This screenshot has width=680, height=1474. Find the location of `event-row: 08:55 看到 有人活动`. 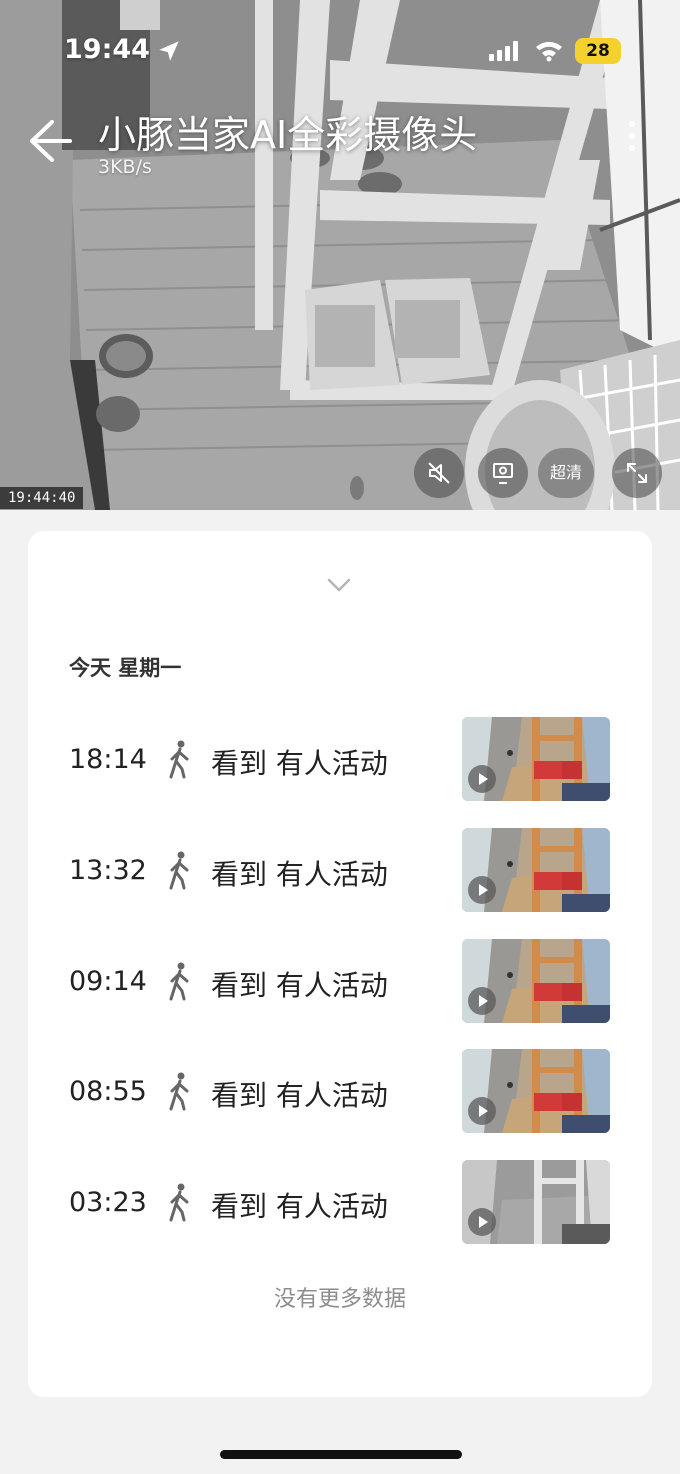

event-row: 08:55 看到 有人活动 is located at coordinates (340, 1091).